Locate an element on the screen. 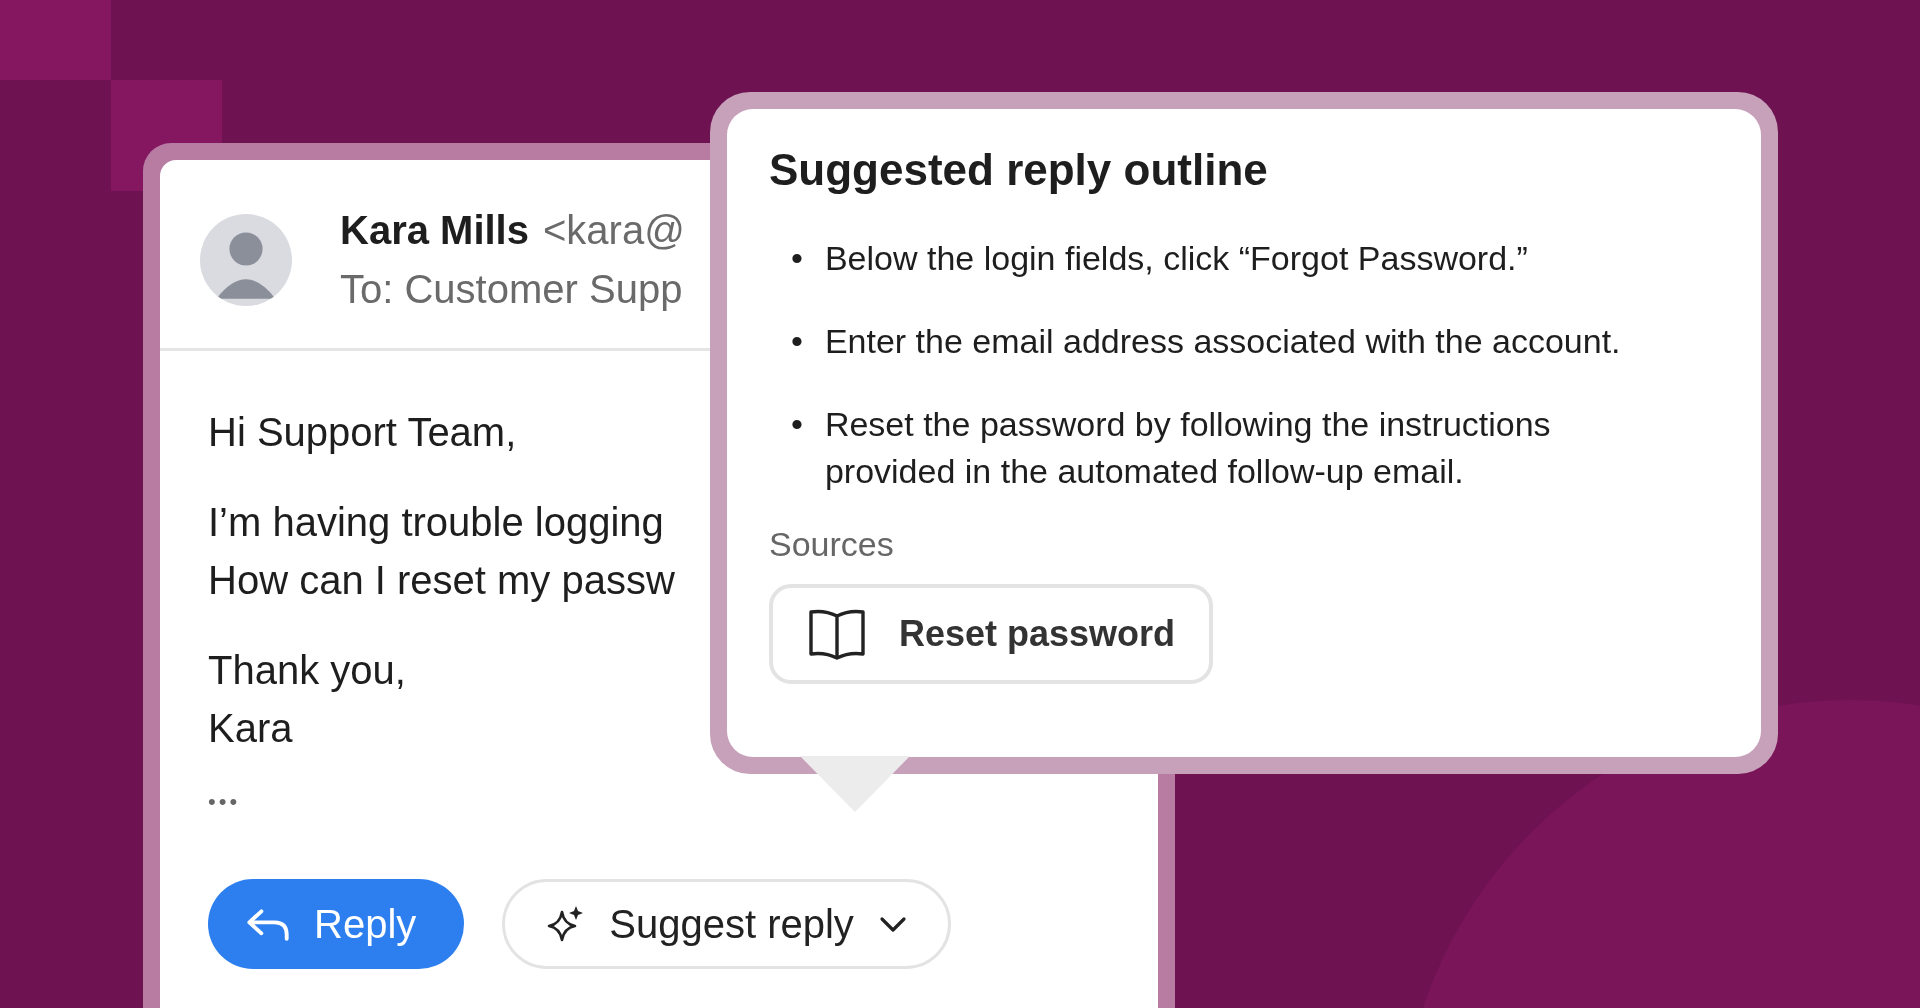  message-text: Kara is located at coordinates (250, 728).